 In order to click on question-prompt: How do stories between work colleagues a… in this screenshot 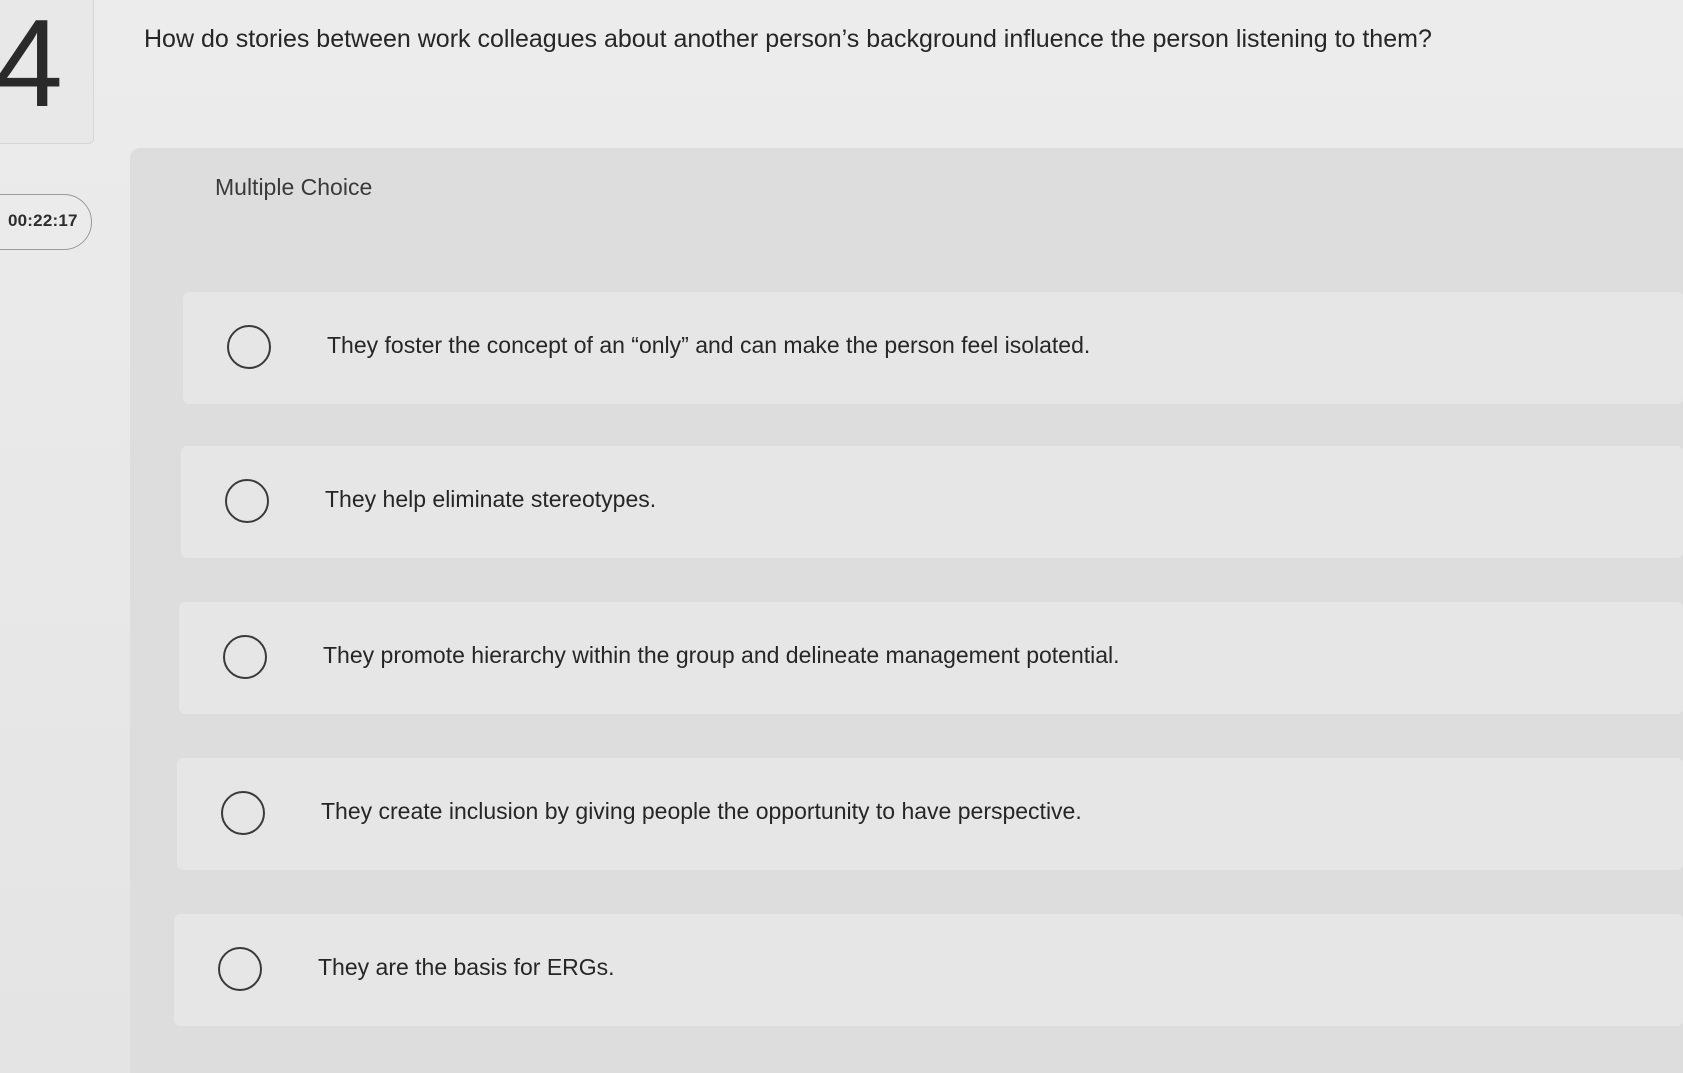, I will do `click(788, 39)`.